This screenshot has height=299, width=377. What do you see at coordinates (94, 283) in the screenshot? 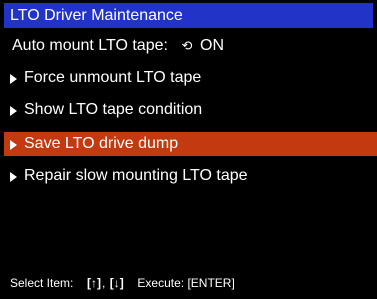
I see `arrow-up-key: [↑]` at bounding box center [94, 283].